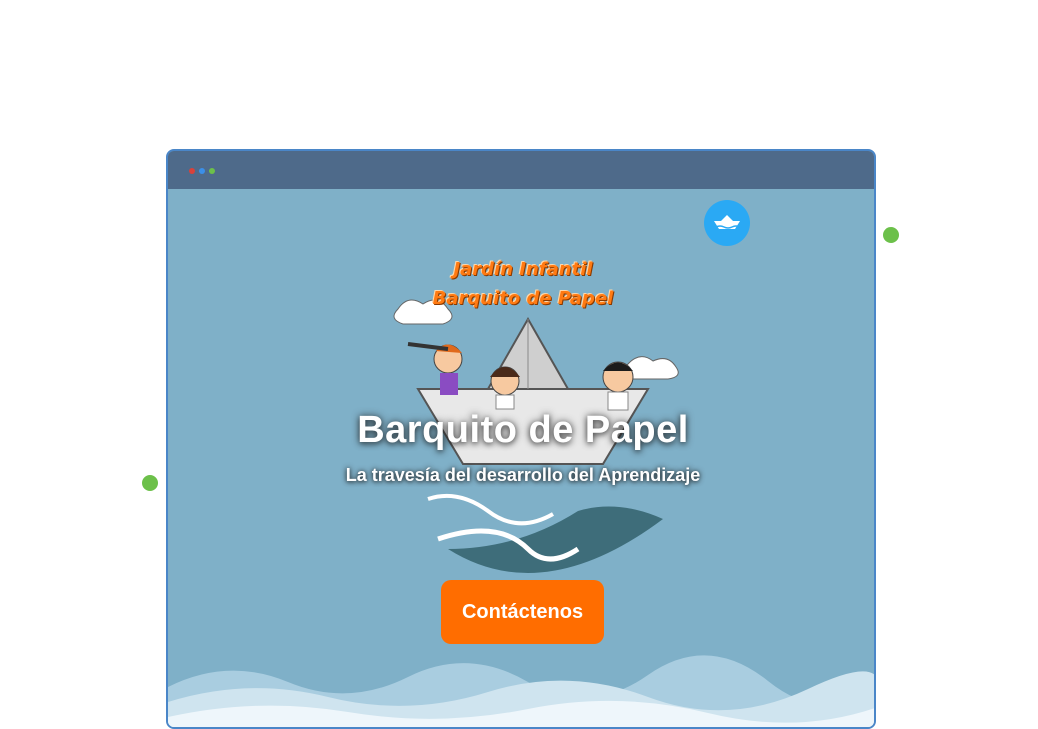 This screenshot has height=729, width=1038. Describe the element at coordinates (521, 170) in the screenshot. I see `window-title-bar` at that location.